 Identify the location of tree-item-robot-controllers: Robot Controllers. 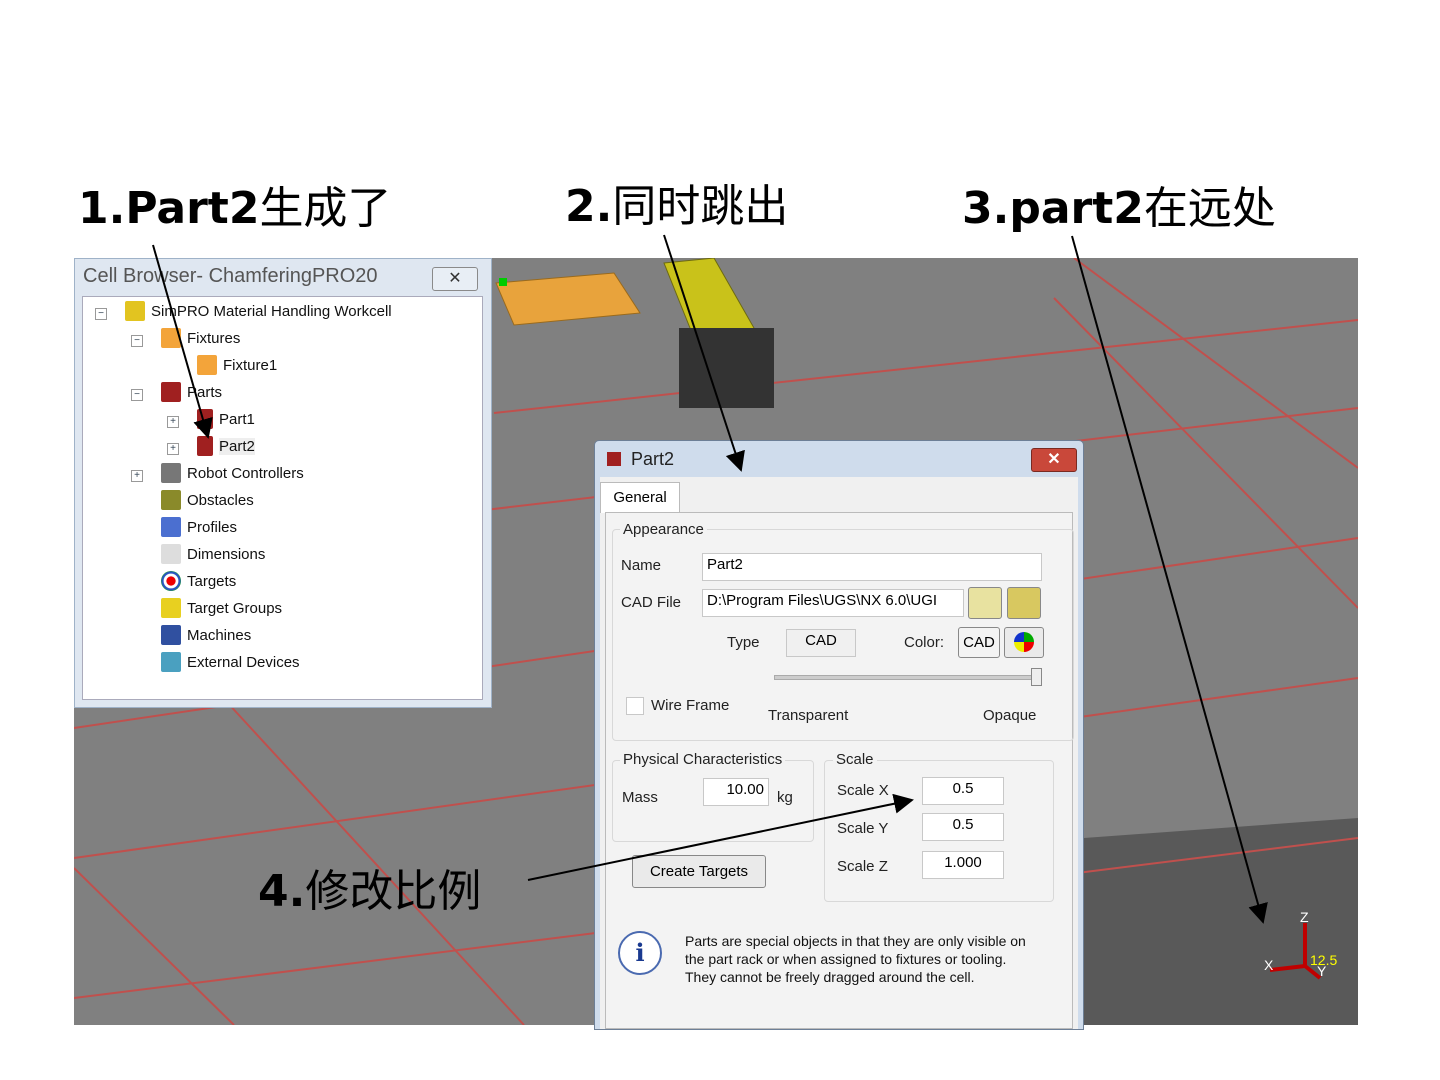
(232, 473).